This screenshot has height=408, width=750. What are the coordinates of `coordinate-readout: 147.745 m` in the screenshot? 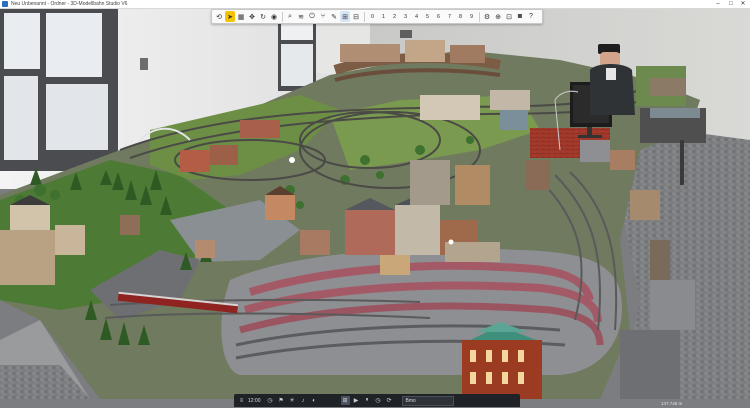 It's located at (672, 403).